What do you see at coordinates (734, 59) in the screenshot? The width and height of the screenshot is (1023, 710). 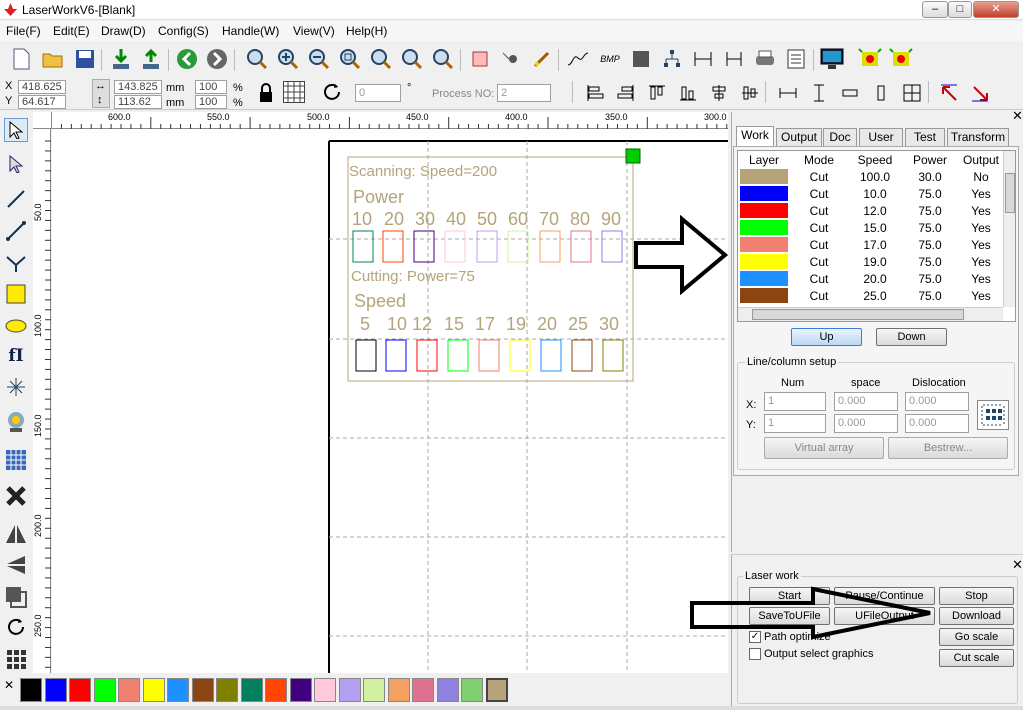 I see `distance-icon` at bounding box center [734, 59].